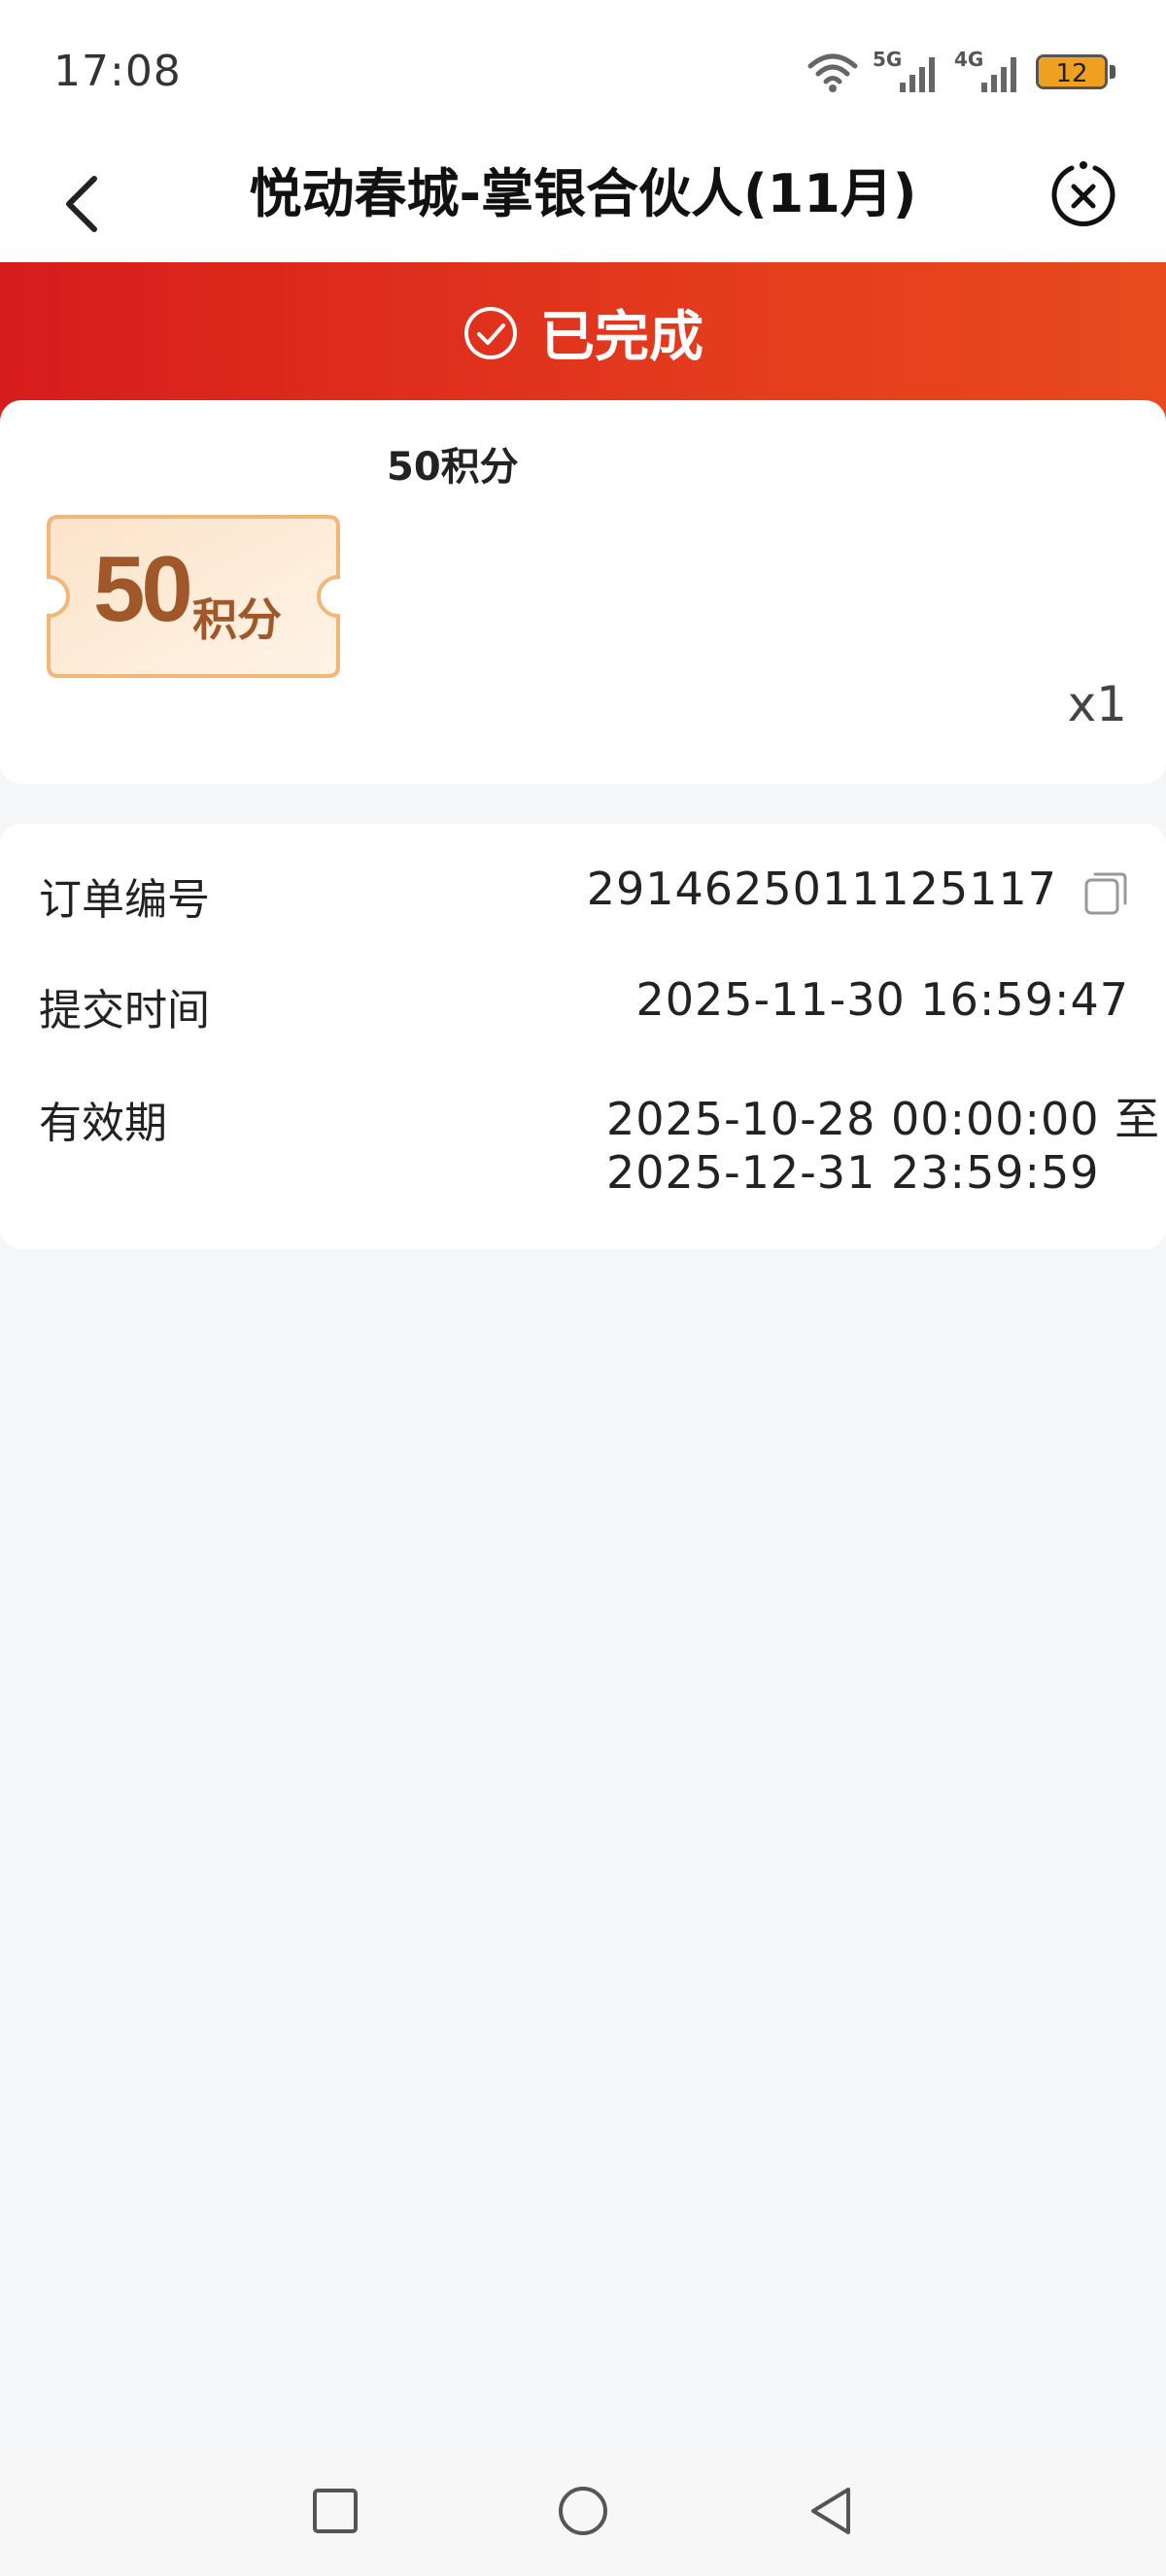 The width and height of the screenshot is (1166, 2576). I want to click on quantity: x1, so click(1097, 704).